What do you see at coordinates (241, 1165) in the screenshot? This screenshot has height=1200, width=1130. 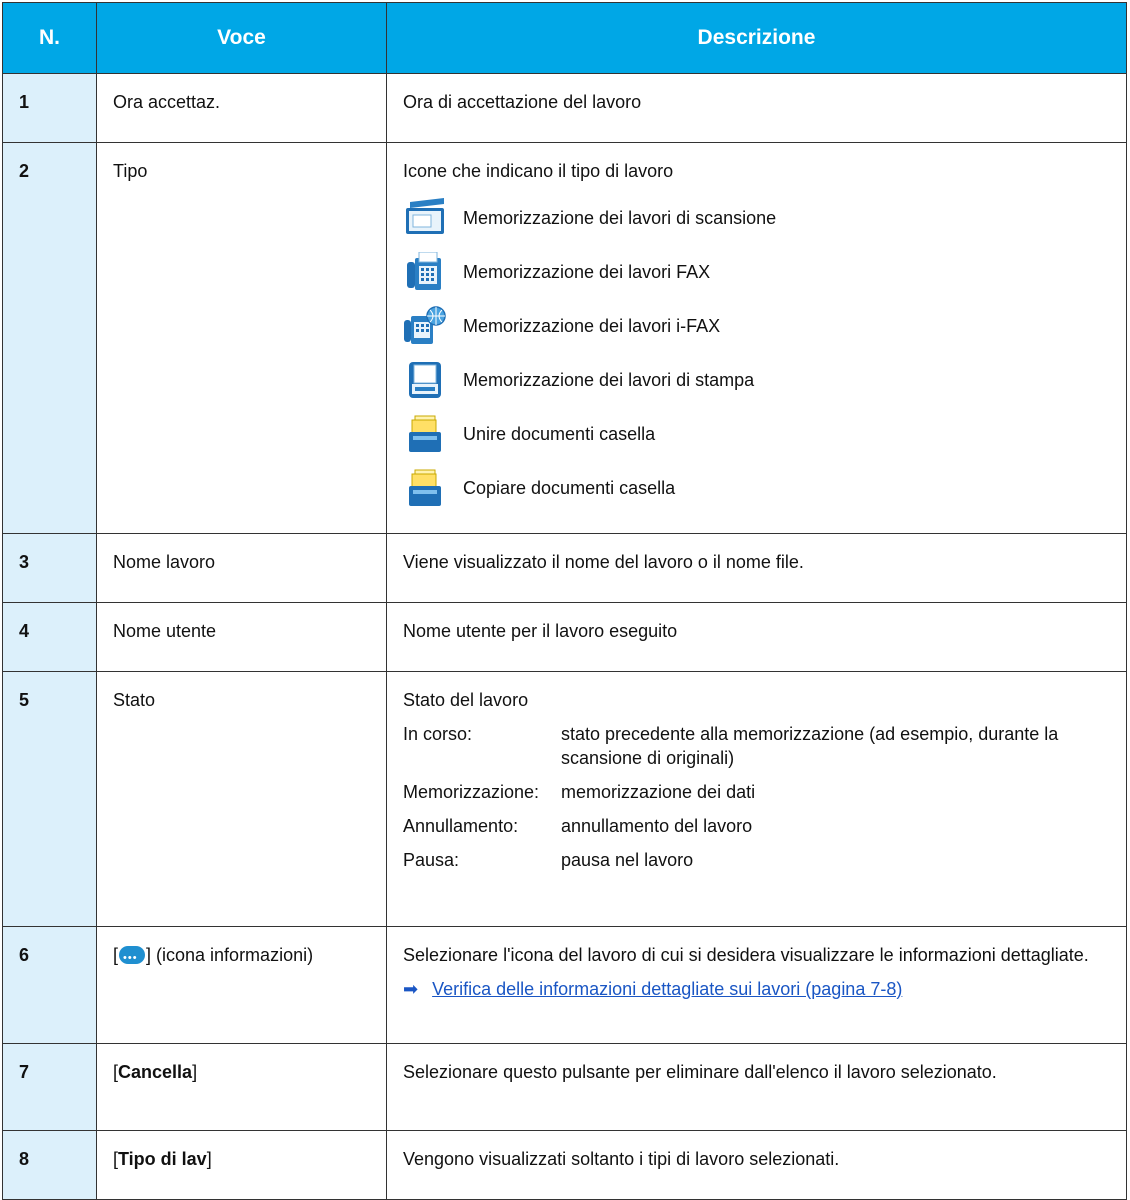 I see `row-item: [Tipo di lav]` at bounding box center [241, 1165].